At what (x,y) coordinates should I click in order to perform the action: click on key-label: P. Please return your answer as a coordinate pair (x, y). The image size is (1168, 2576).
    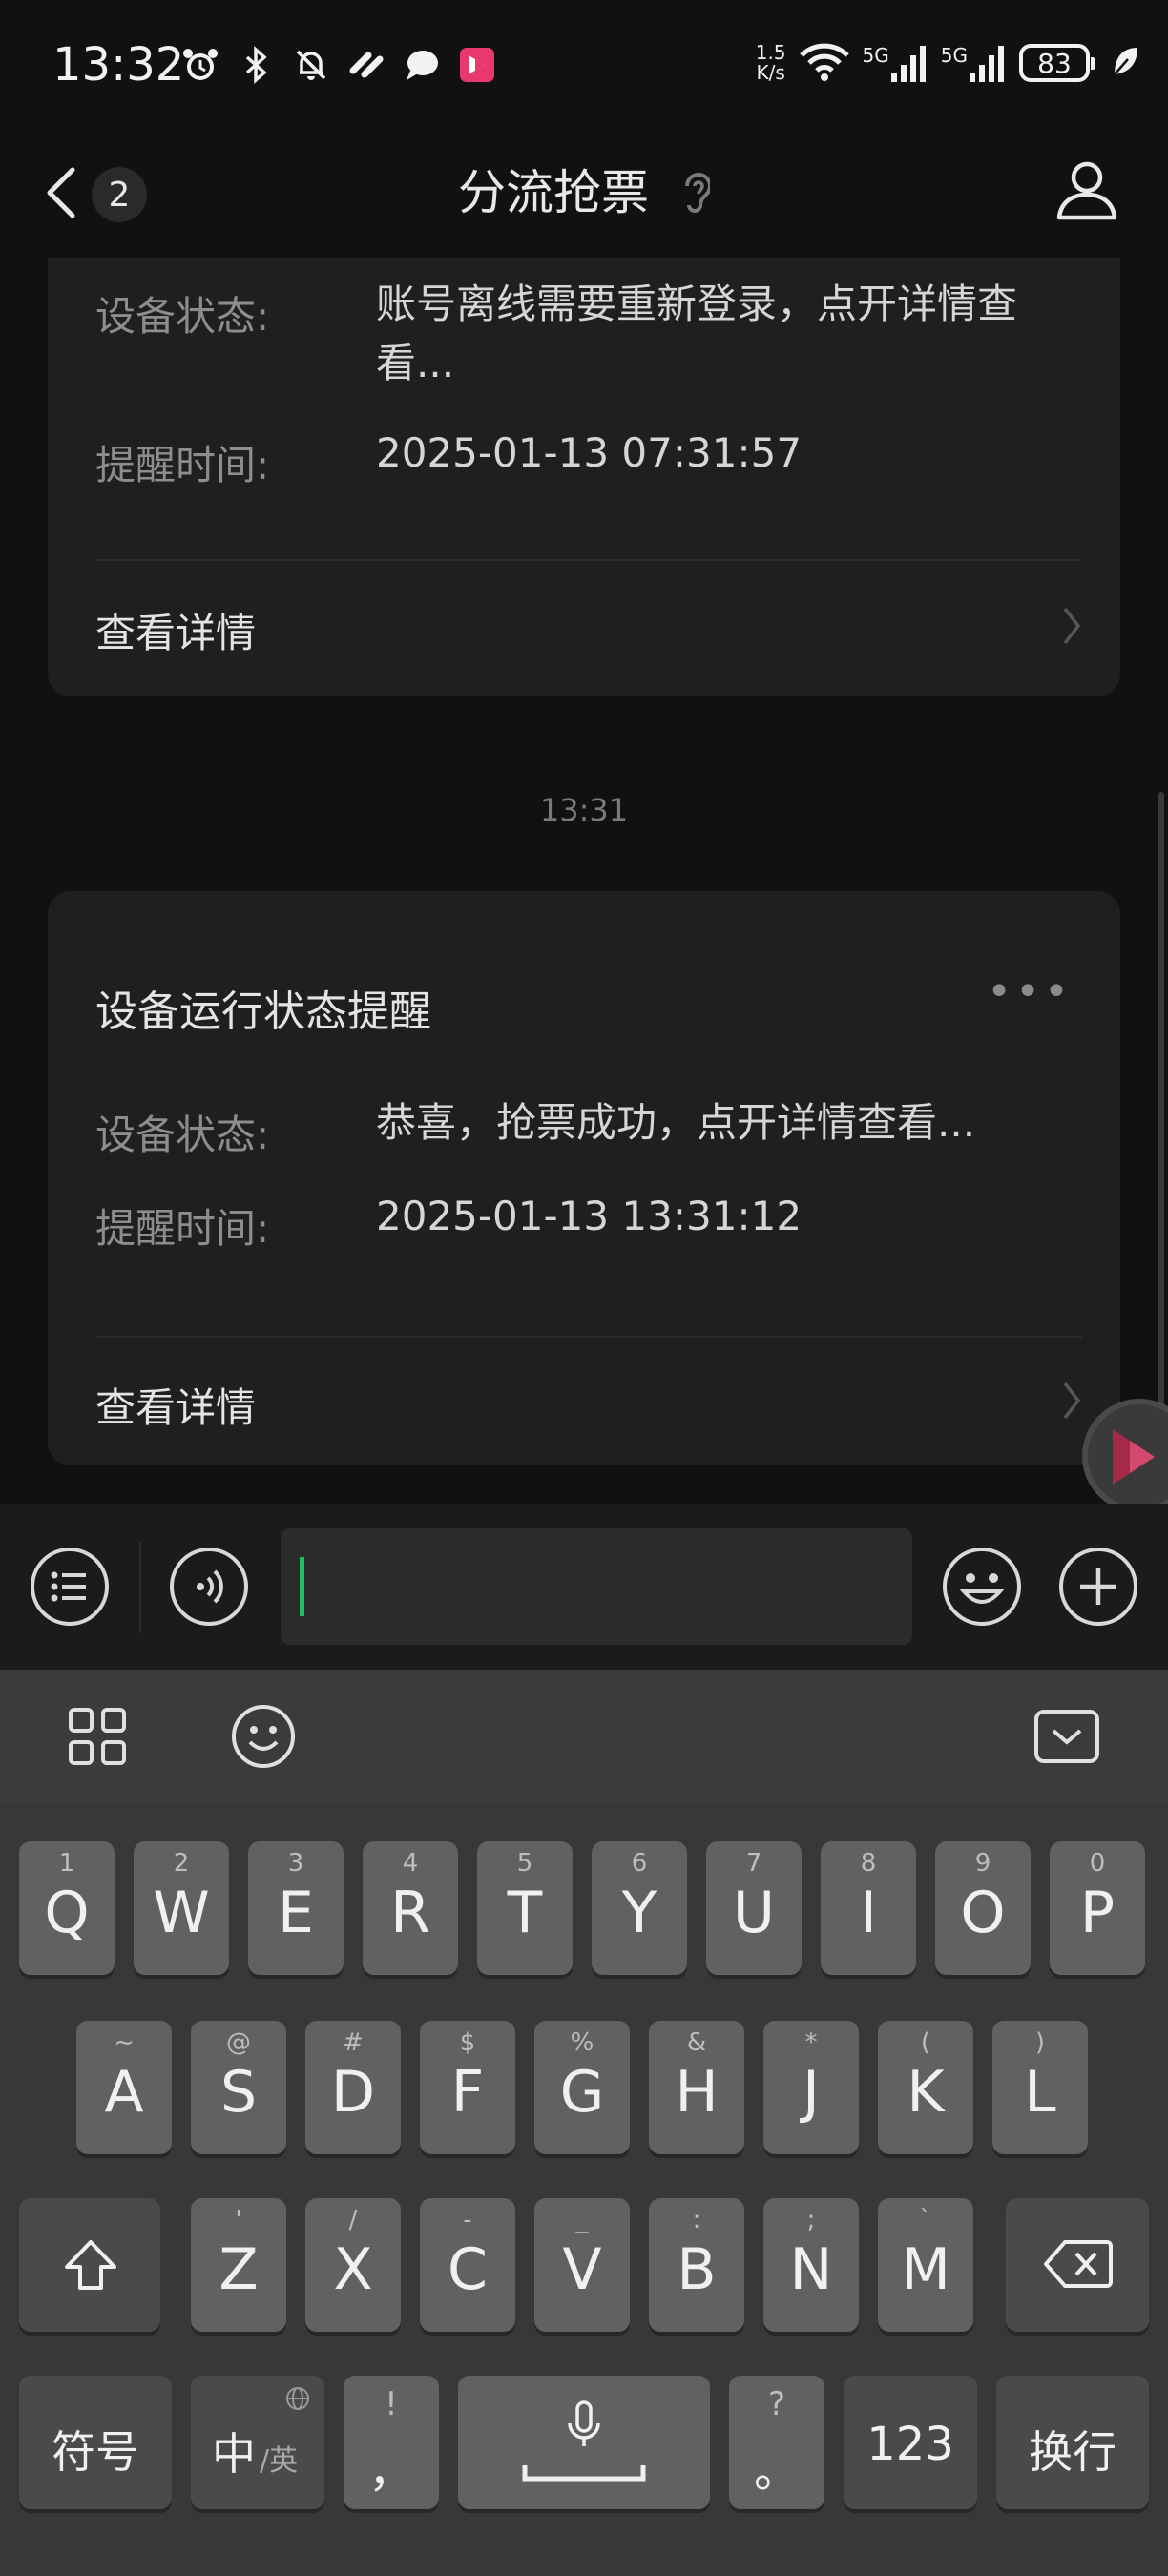
    Looking at the image, I should click on (1098, 1913).